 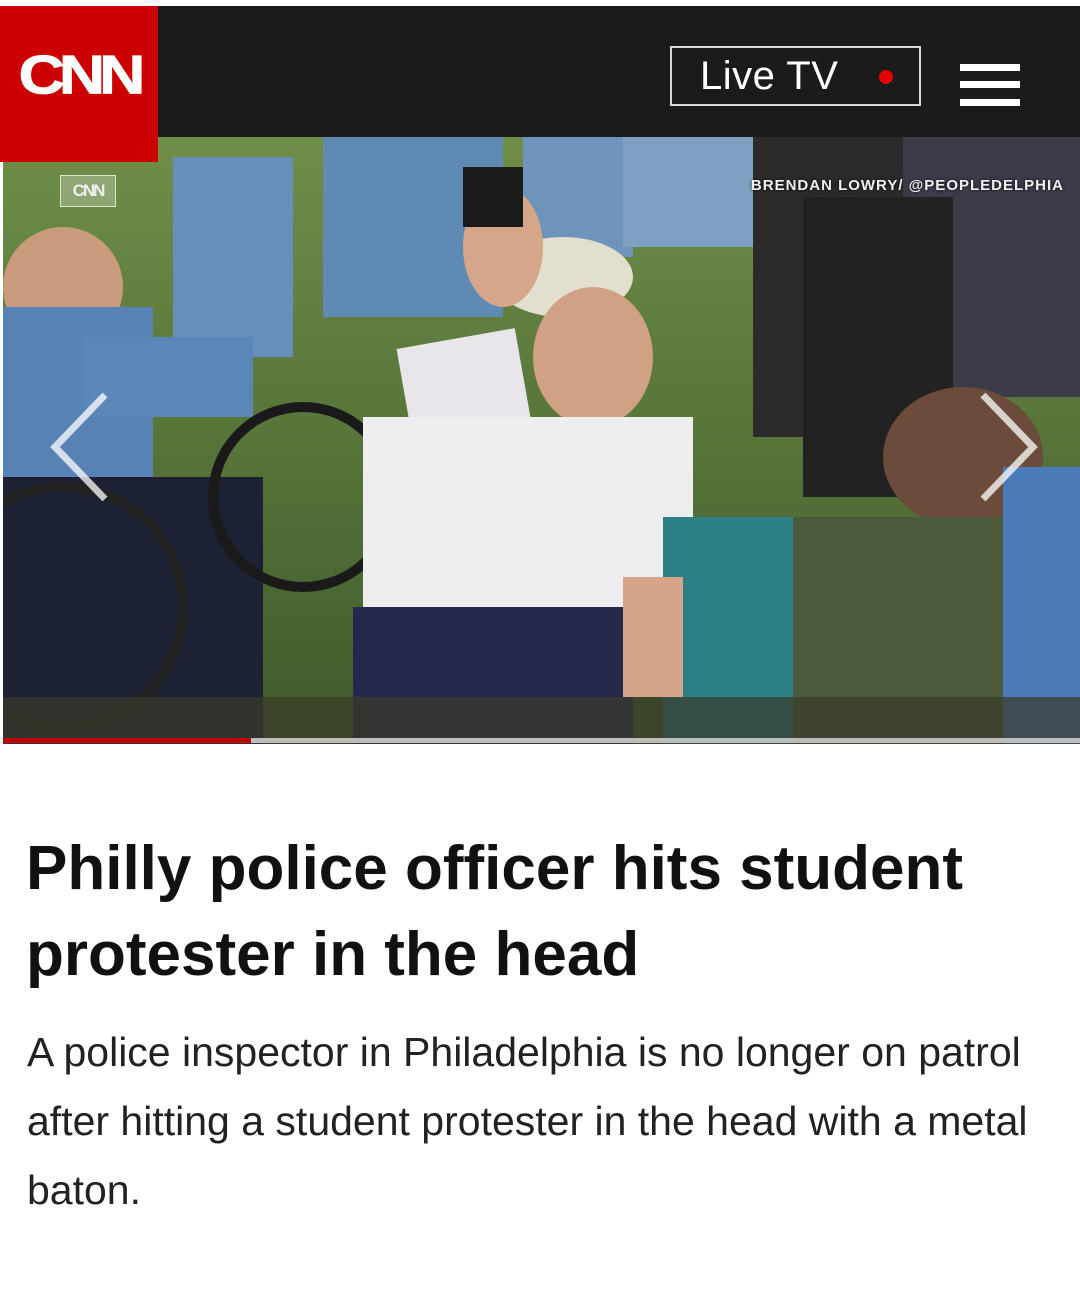 I want to click on cnn-watermark: CNN, so click(x=88, y=191).